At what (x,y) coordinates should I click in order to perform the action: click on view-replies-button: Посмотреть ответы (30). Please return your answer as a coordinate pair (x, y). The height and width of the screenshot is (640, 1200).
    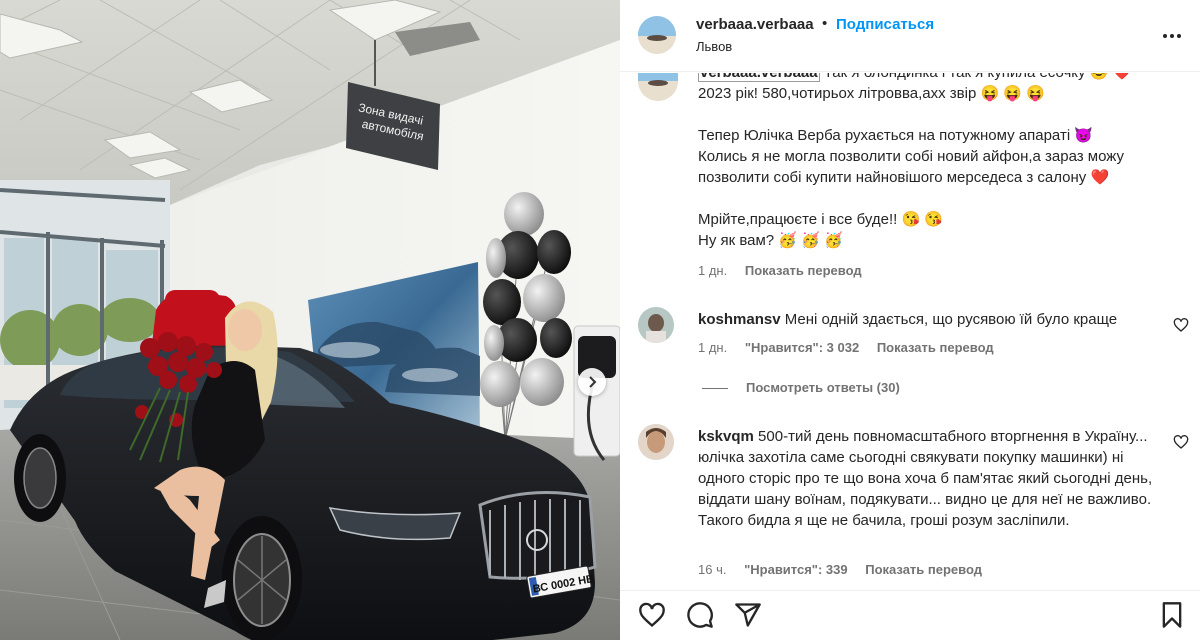
    Looking at the image, I should click on (801, 387).